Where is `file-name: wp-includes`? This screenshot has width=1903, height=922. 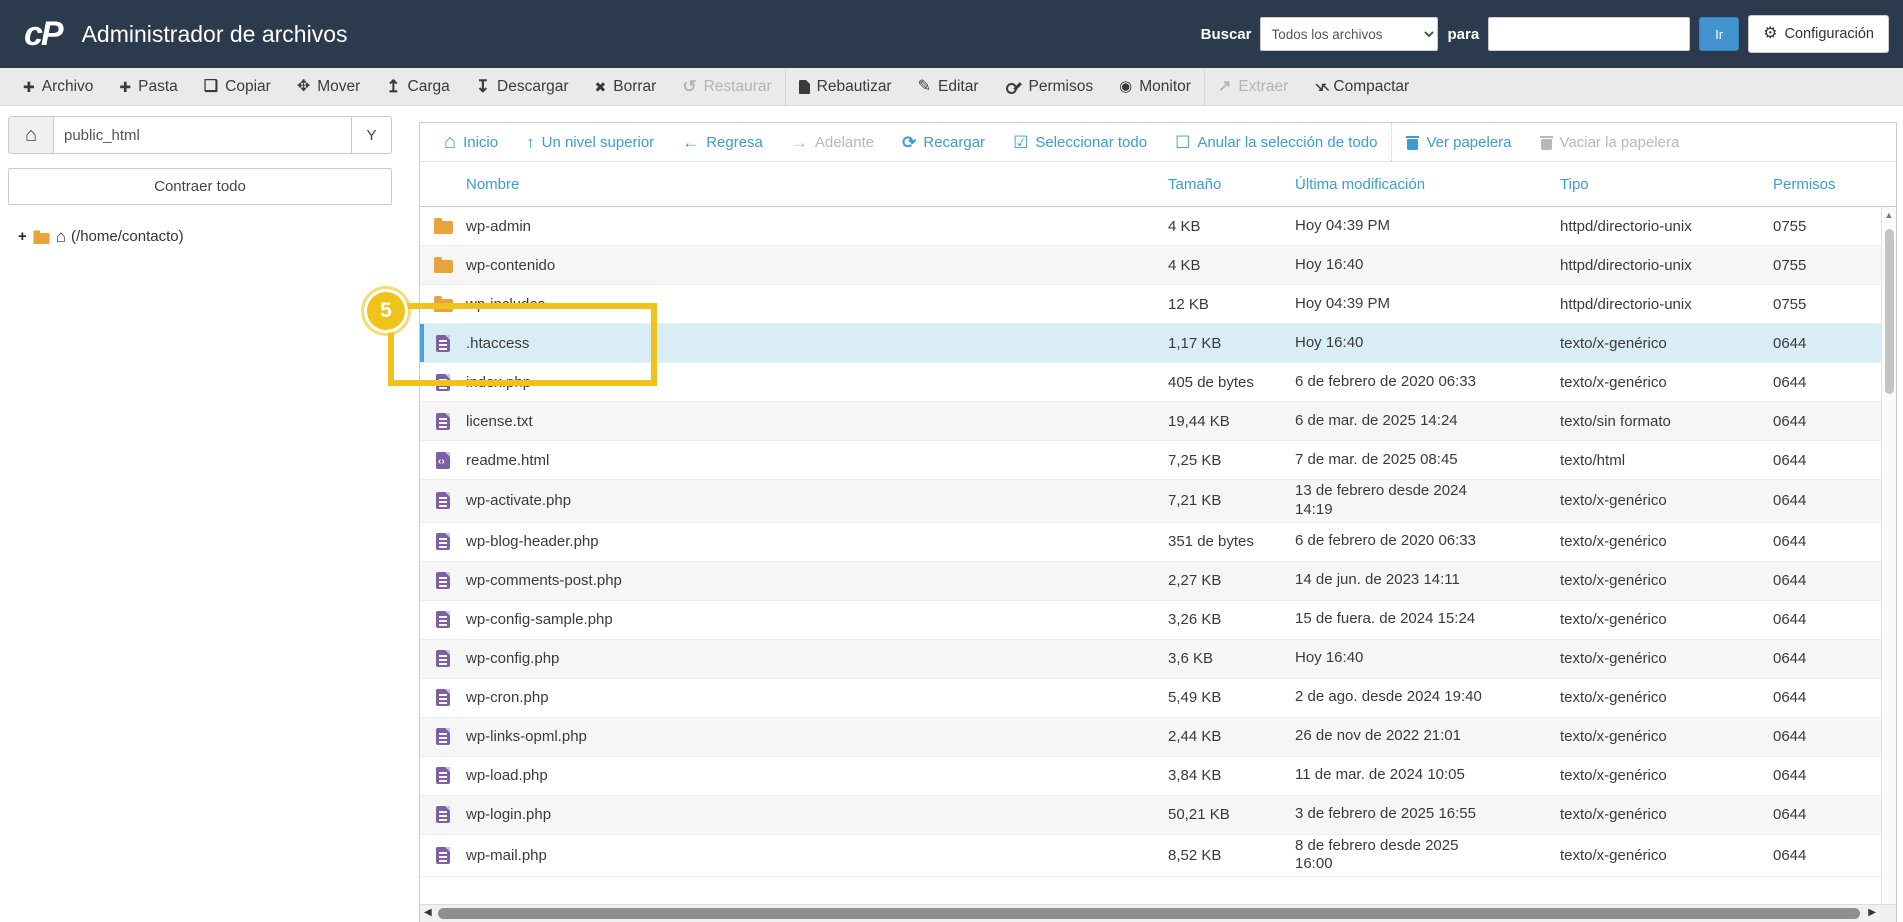 file-name: wp-includes is located at coordinates (817, 304).